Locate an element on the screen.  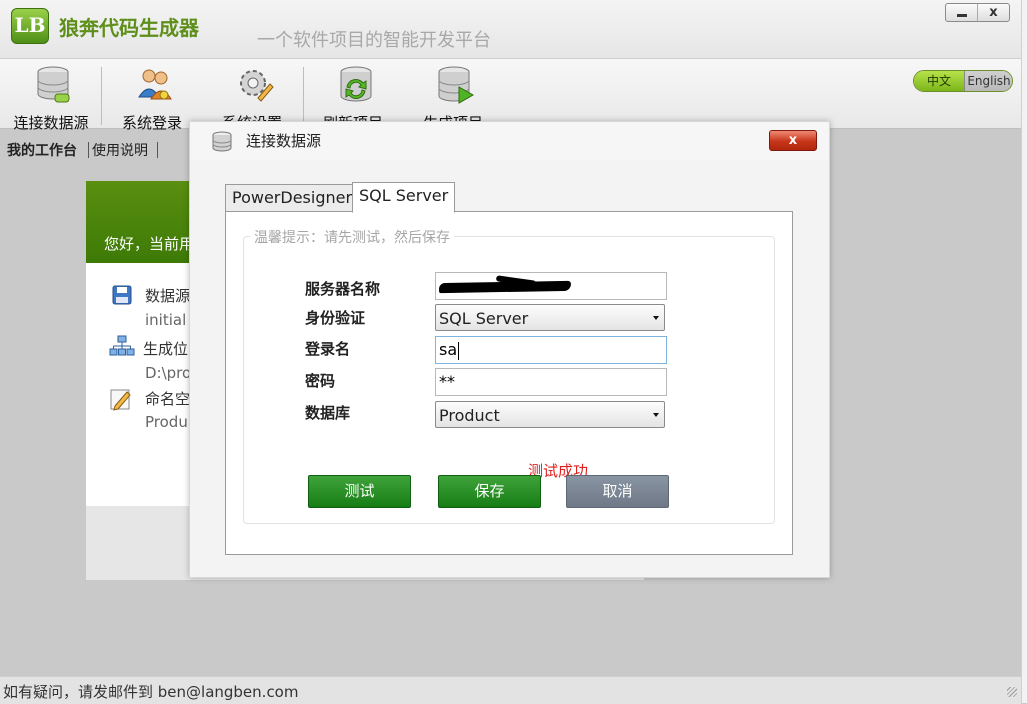
resize-grip-icon is located at coordinates (1012, 692).